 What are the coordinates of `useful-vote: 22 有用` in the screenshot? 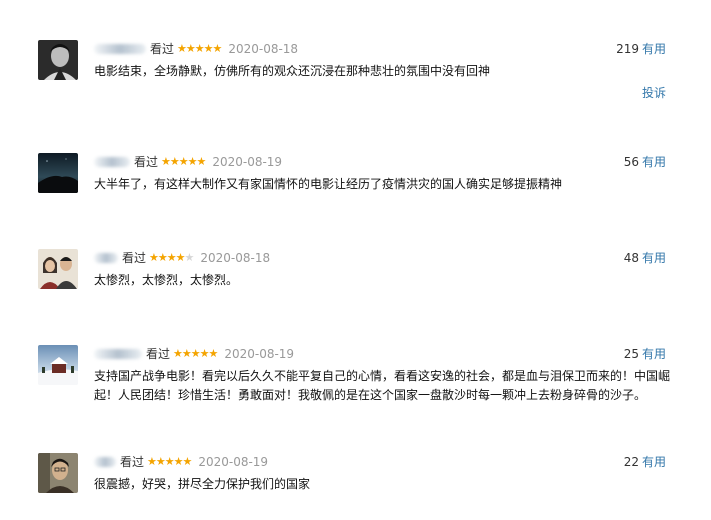 It's located at (645, 462).